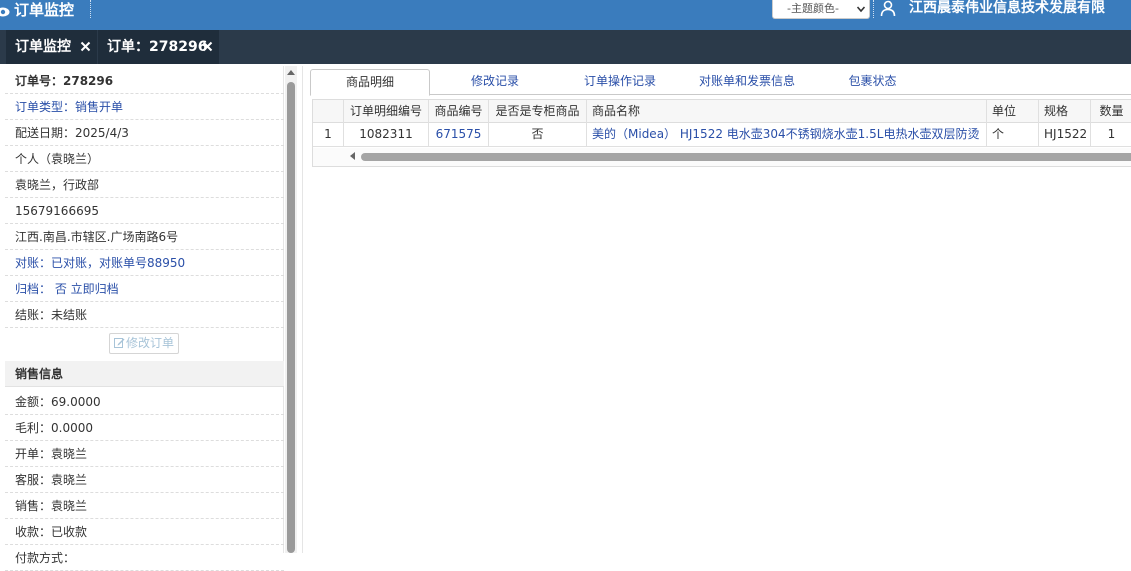 Image resolution: width=1131 pixels, height=571 pixels. What do you see at coordinates (1065, 134) in the screenshot?
I see `spec-cell: HJ1522` at bounding box center [1065, 134].